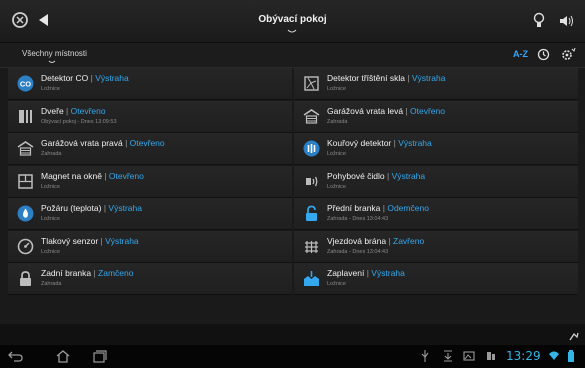  Describe the element at coordinates (354, 208) in the screenshot. I see `device-name: Přední branka` at that location.